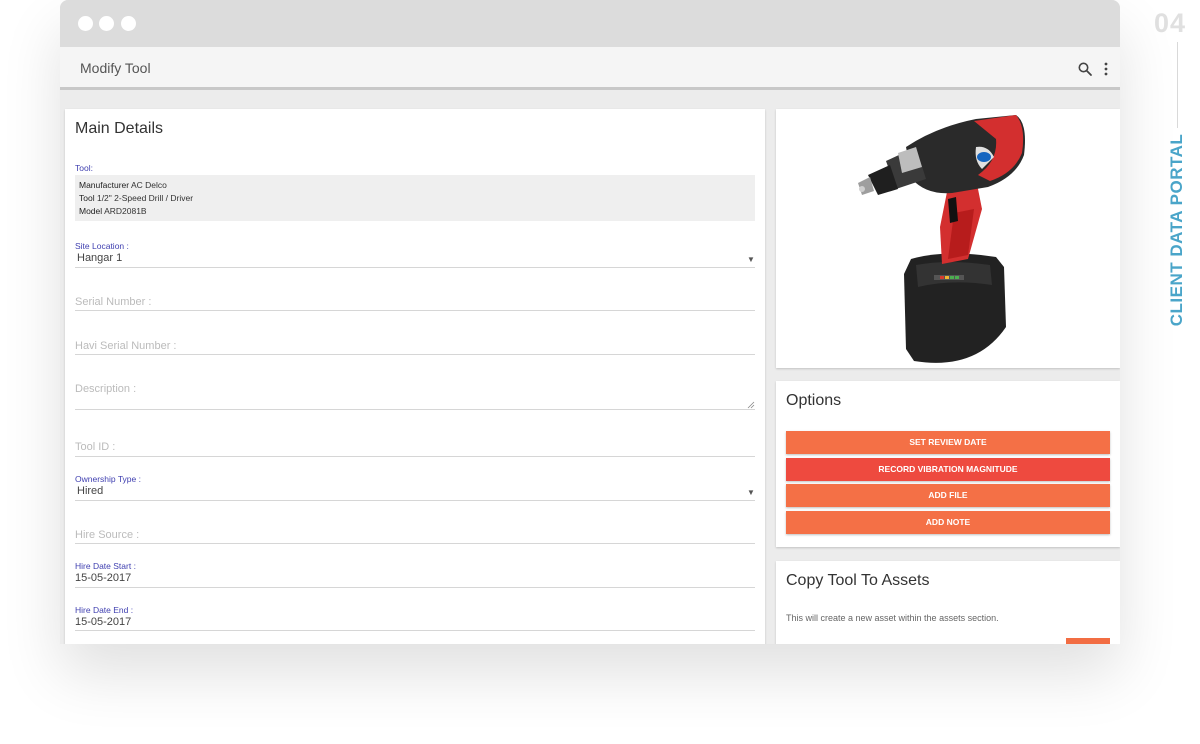 The image size is (1200, 744). I want to click on hire-date-end-input: 15-05-2017, so click(103, 622).